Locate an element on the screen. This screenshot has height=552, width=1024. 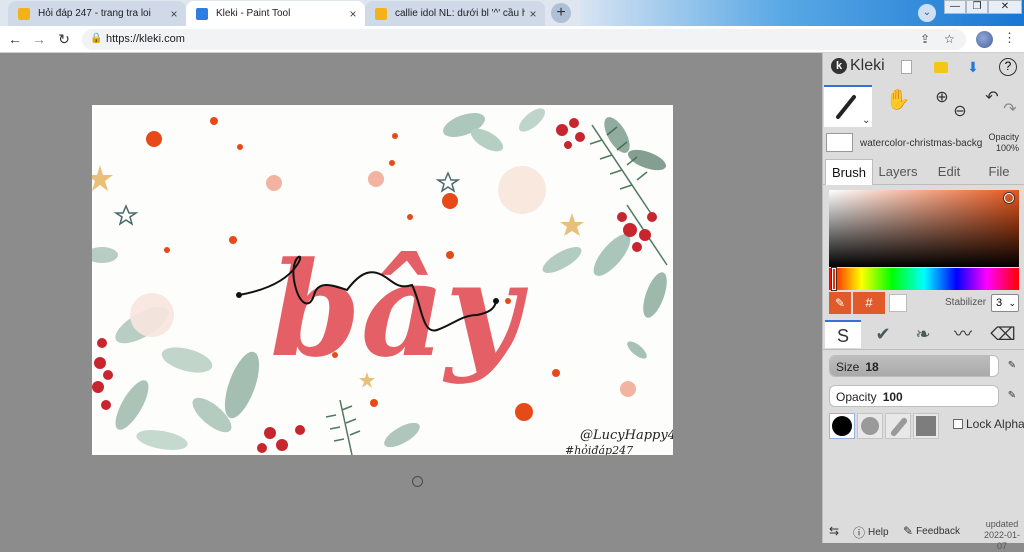
hue-slider-marker is located at coordinates (834, 279).